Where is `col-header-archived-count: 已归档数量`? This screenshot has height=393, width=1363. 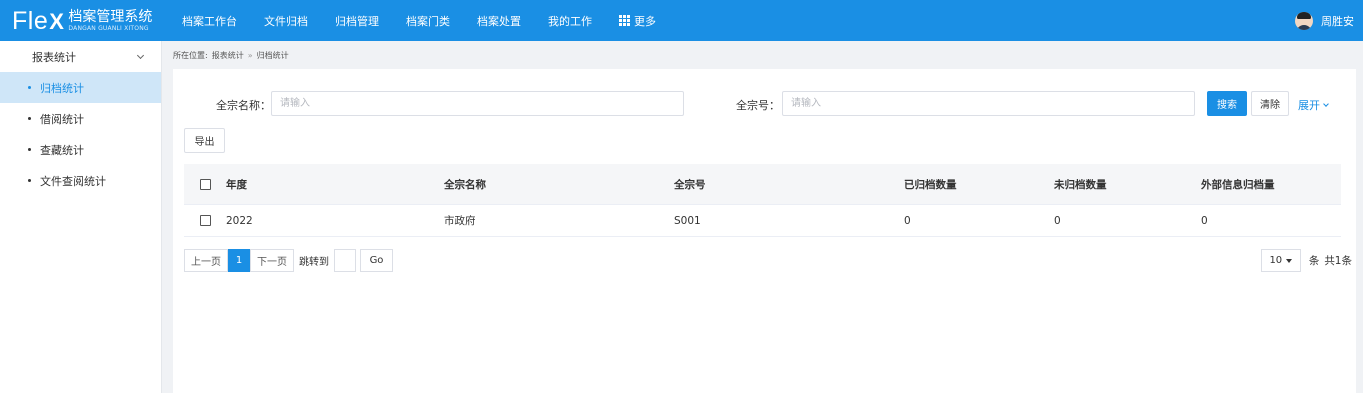 col-header-archived-count: 已归档数量 is located at coordinates (930, 184).